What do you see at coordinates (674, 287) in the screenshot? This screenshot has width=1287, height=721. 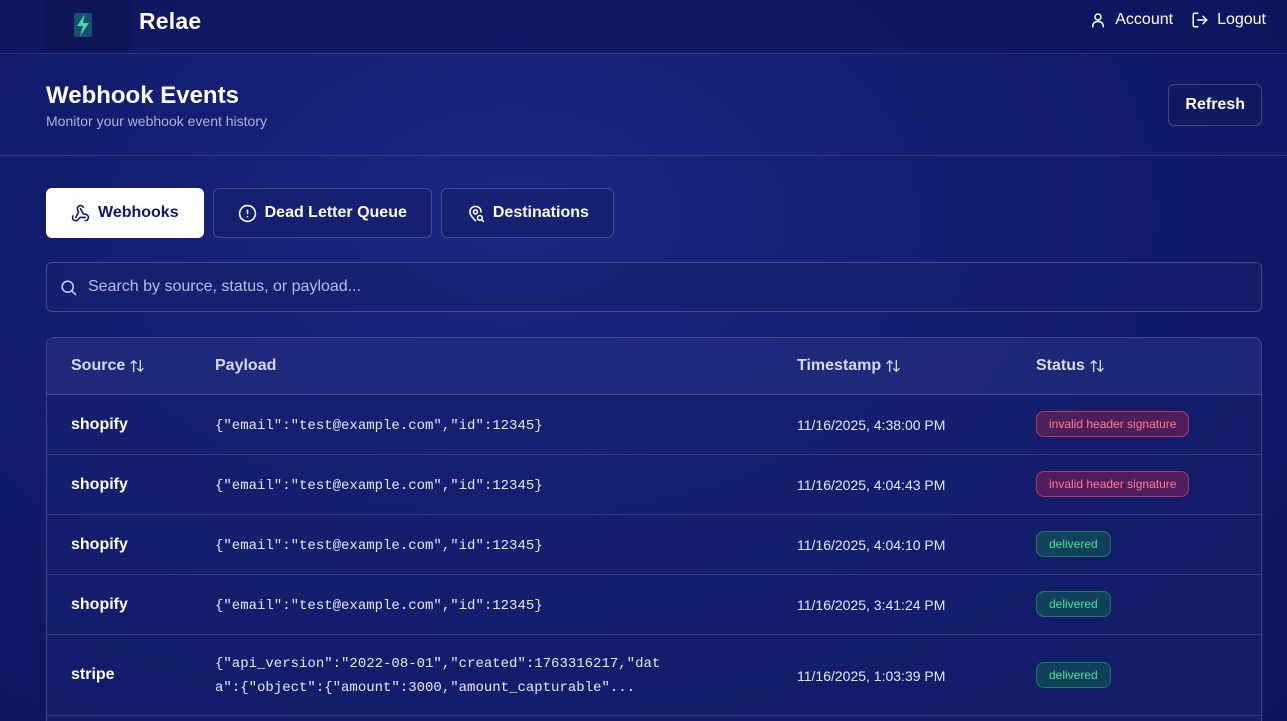 I see `search-input` at bounding box center [674, 287].